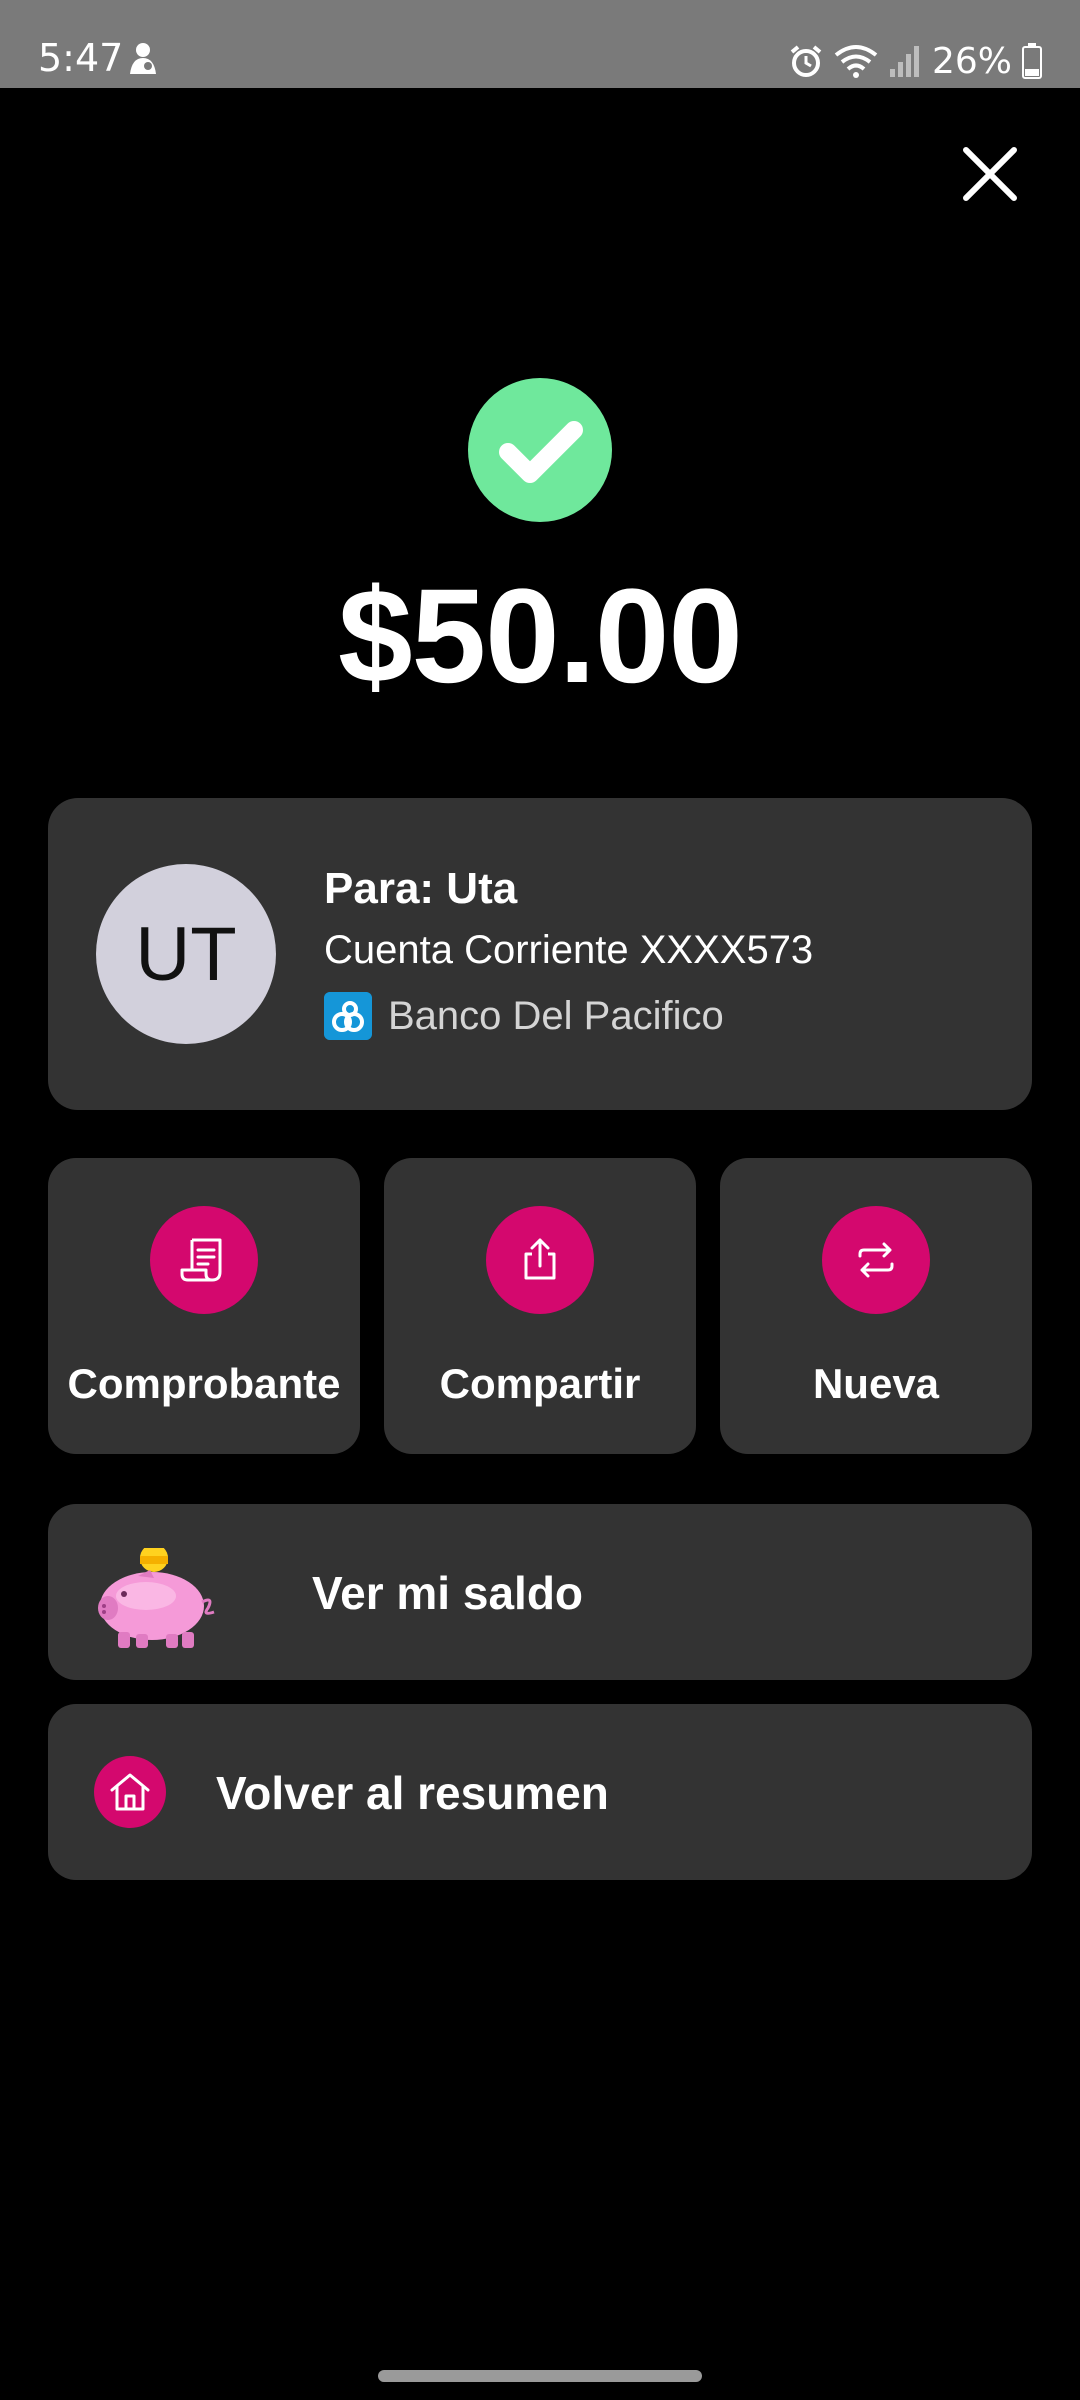  Describe the element at coordinates (540, 2376) in the screenshot. I see `gesture-home-indicator` at that location.